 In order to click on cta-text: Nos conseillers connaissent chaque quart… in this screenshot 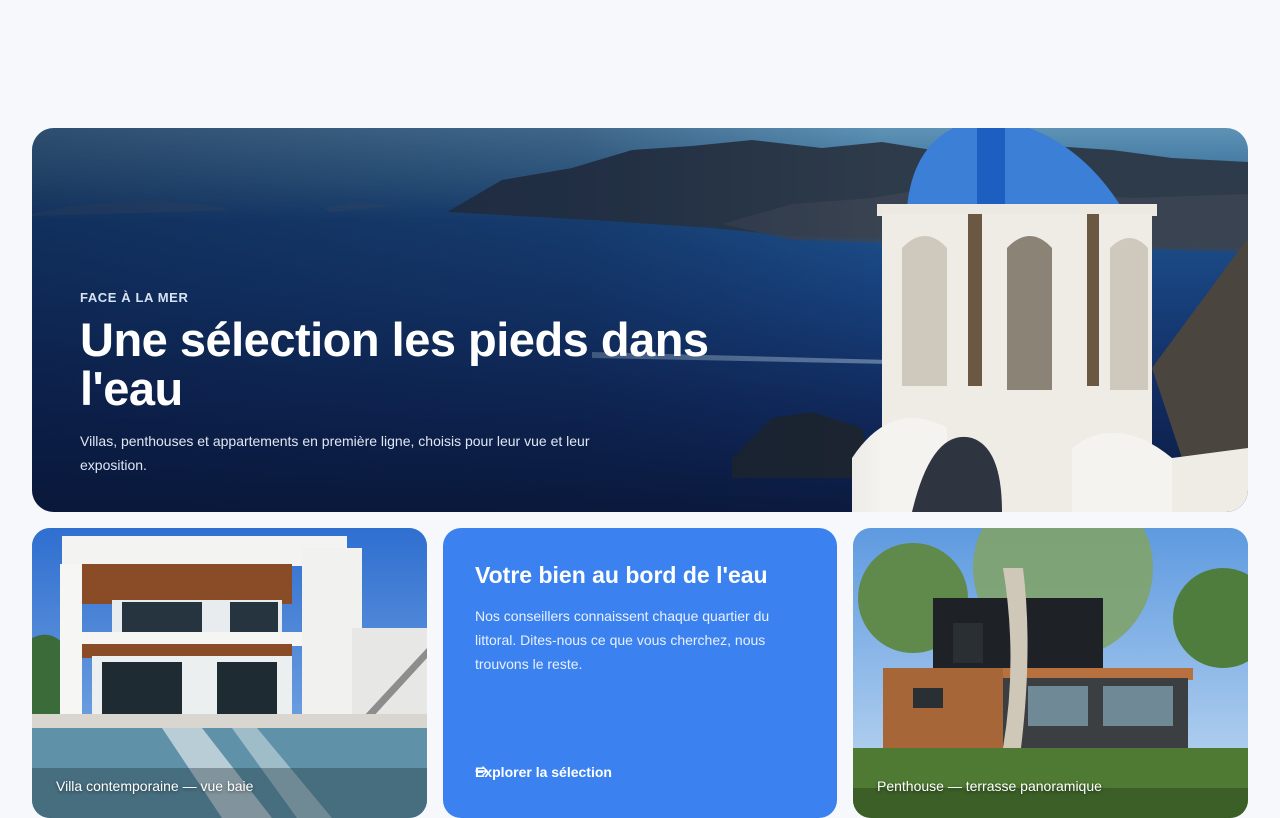, I will do `click(622, 640)`.